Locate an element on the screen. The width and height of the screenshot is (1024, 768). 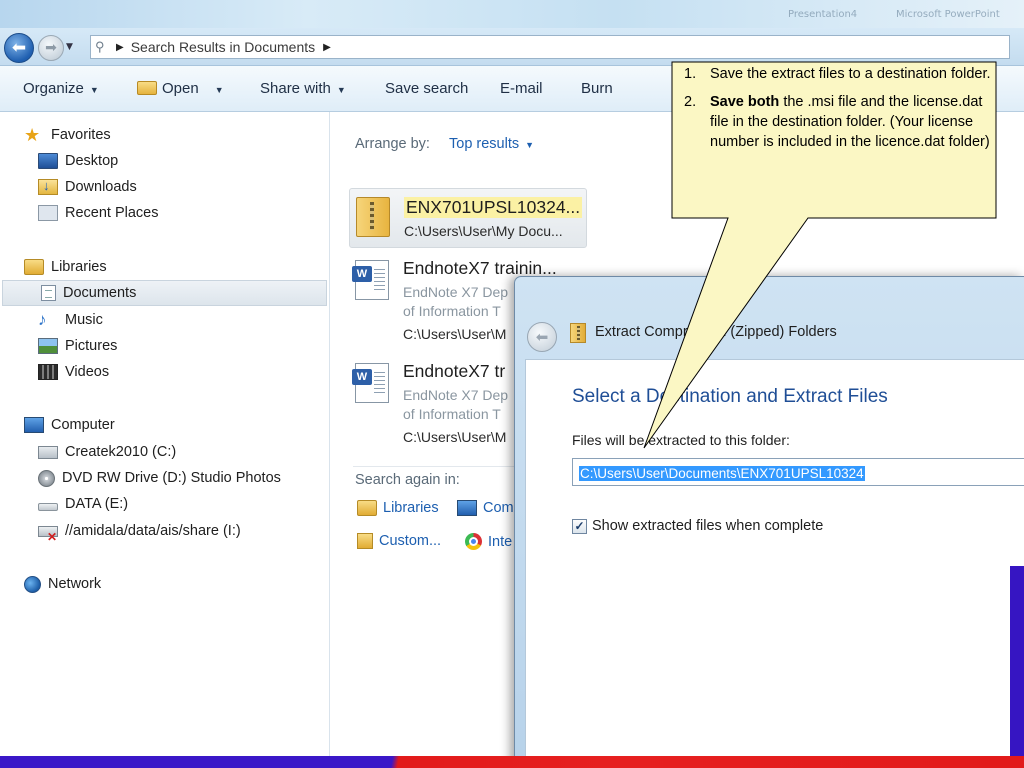
nav-computer: Computer is located at coordinates (69, 425).